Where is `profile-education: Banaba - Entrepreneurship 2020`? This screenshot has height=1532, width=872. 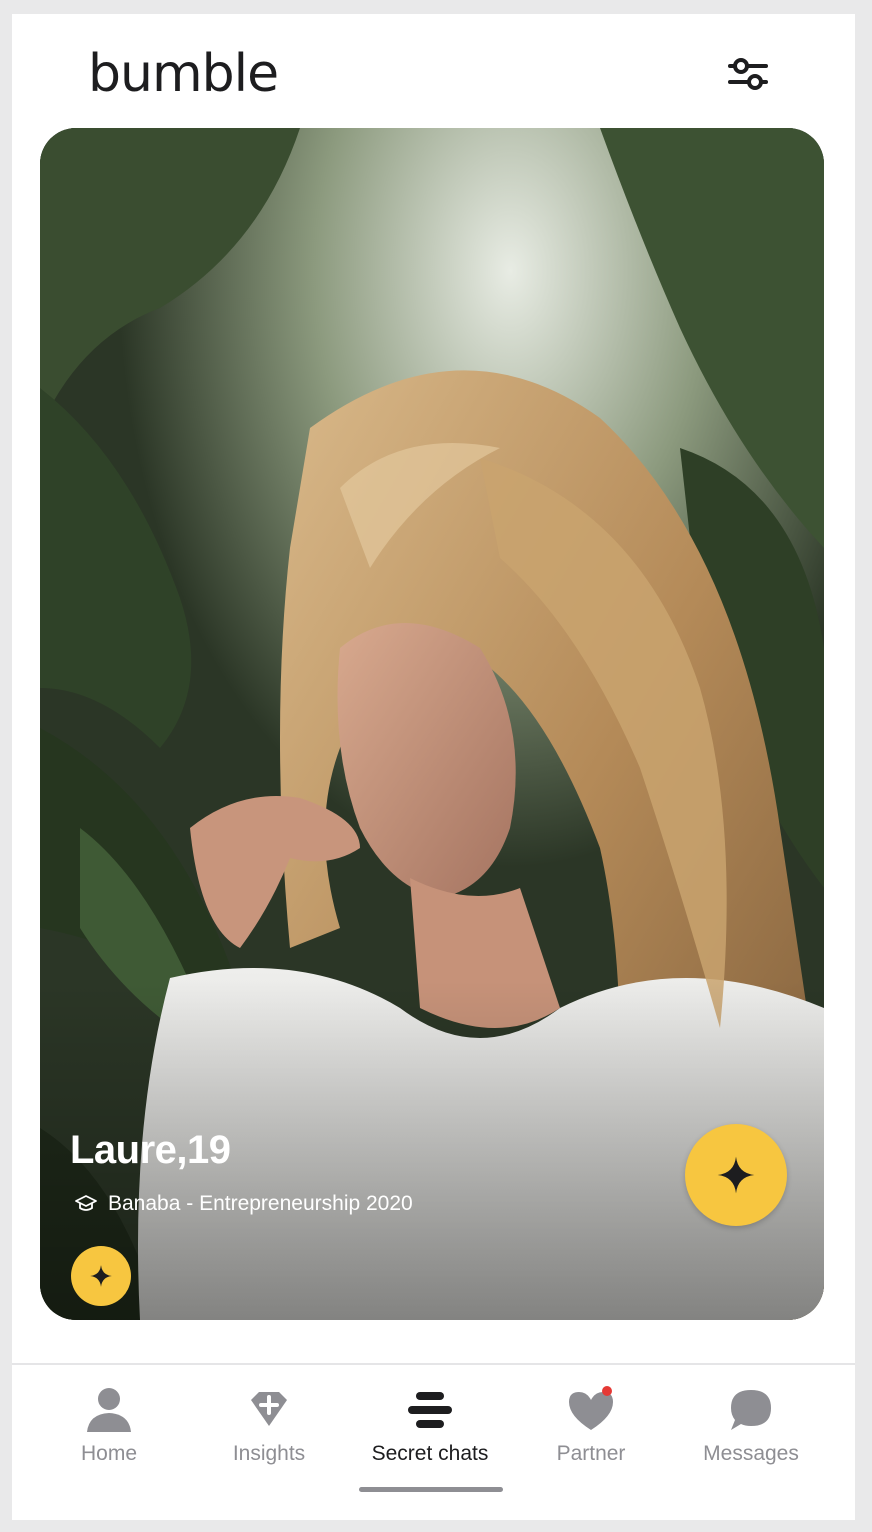 profile-education: Banaba - Entrepreneurship 2020 is located at coordinates (243, 1204).